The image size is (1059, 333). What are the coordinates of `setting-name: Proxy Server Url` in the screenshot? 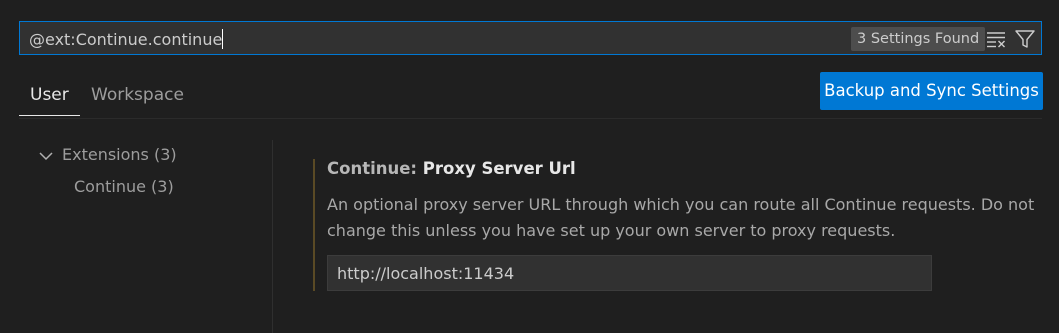 It's located at (499, 168).